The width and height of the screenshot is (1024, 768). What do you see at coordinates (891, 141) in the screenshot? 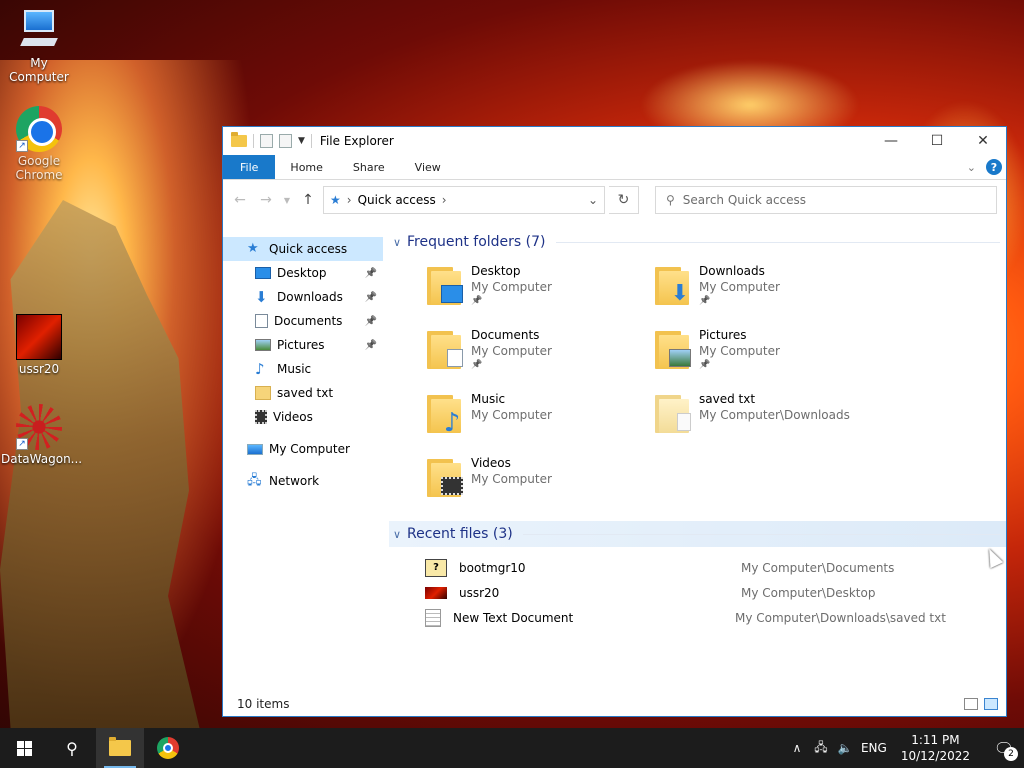
I see `minimize-button: —` at bounding box center [891, 141].